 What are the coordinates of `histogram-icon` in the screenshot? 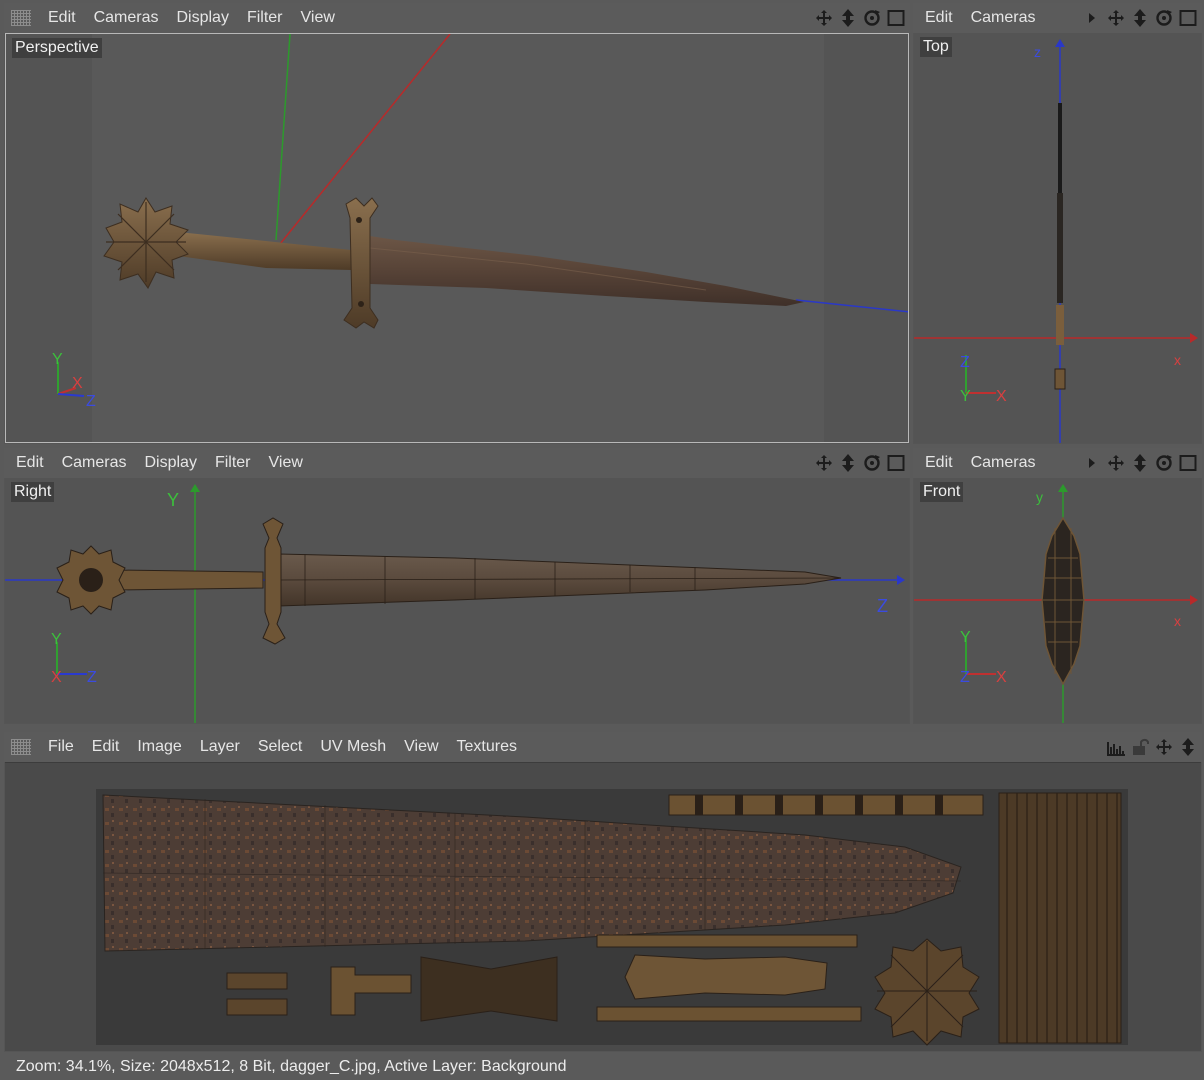 It's located at (1116, 747).